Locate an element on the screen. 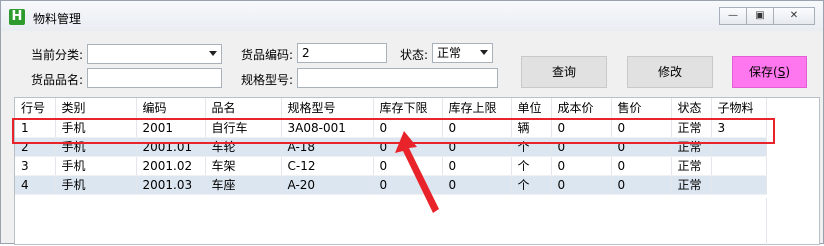  code-input: 2 is located at coordinates (342, 53).